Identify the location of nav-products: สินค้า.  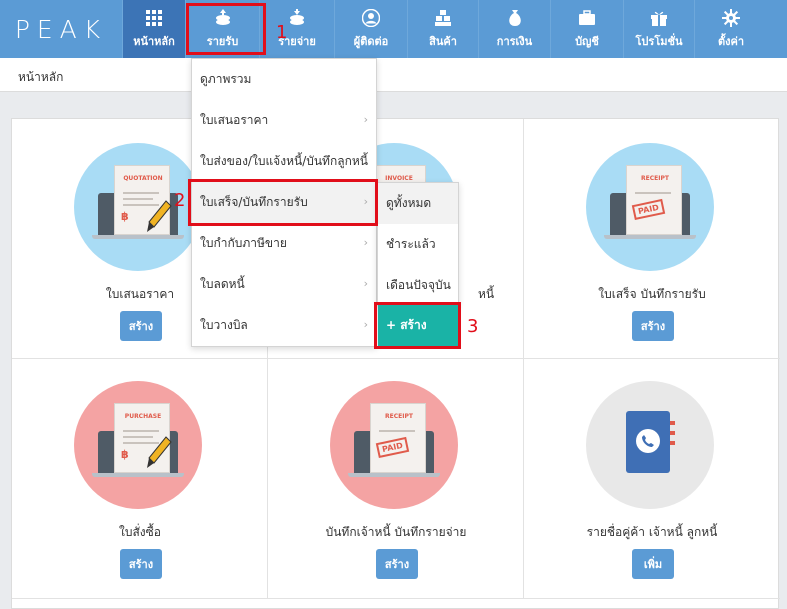
(442, 29).